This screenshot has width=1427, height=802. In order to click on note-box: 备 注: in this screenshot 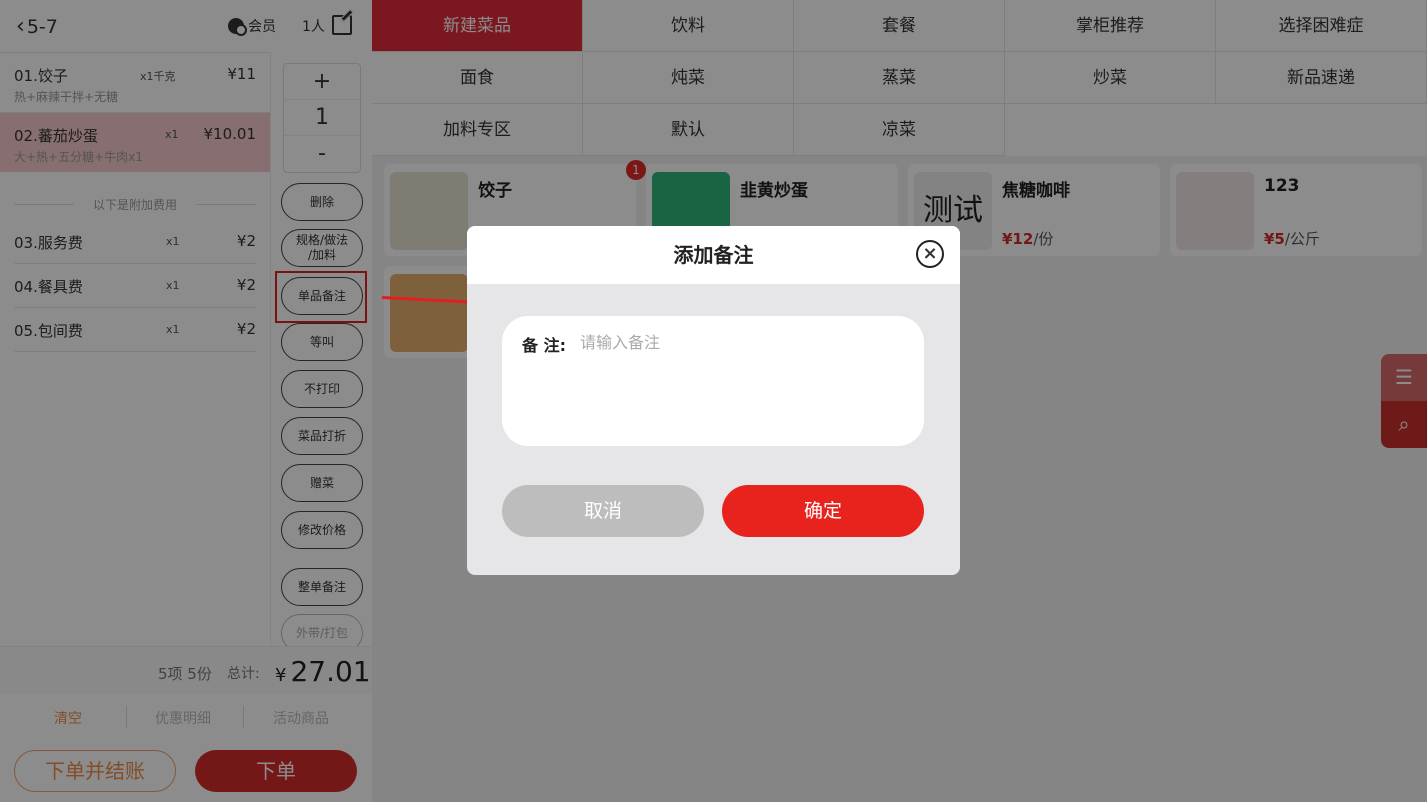, I will do `click(713, 381)`.